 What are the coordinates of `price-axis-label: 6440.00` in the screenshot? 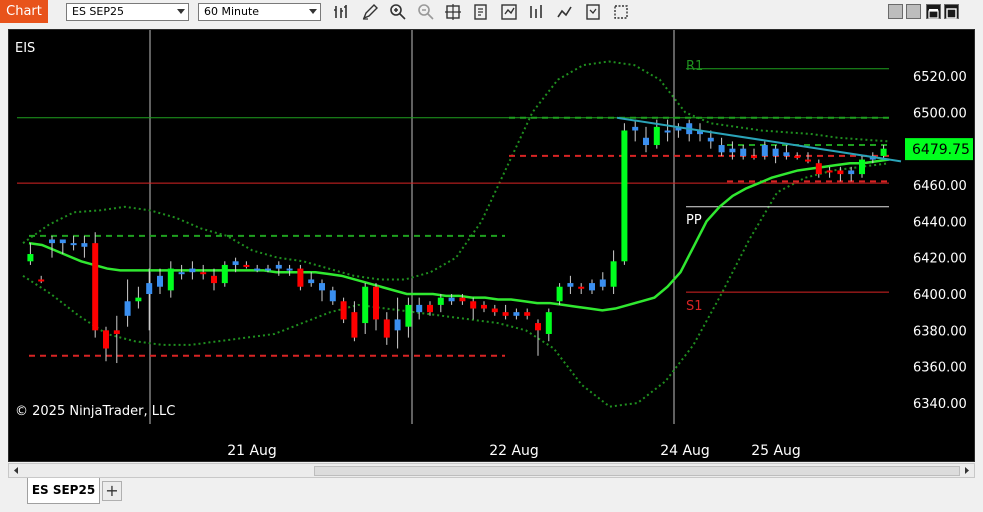 It's located at (940, 222).